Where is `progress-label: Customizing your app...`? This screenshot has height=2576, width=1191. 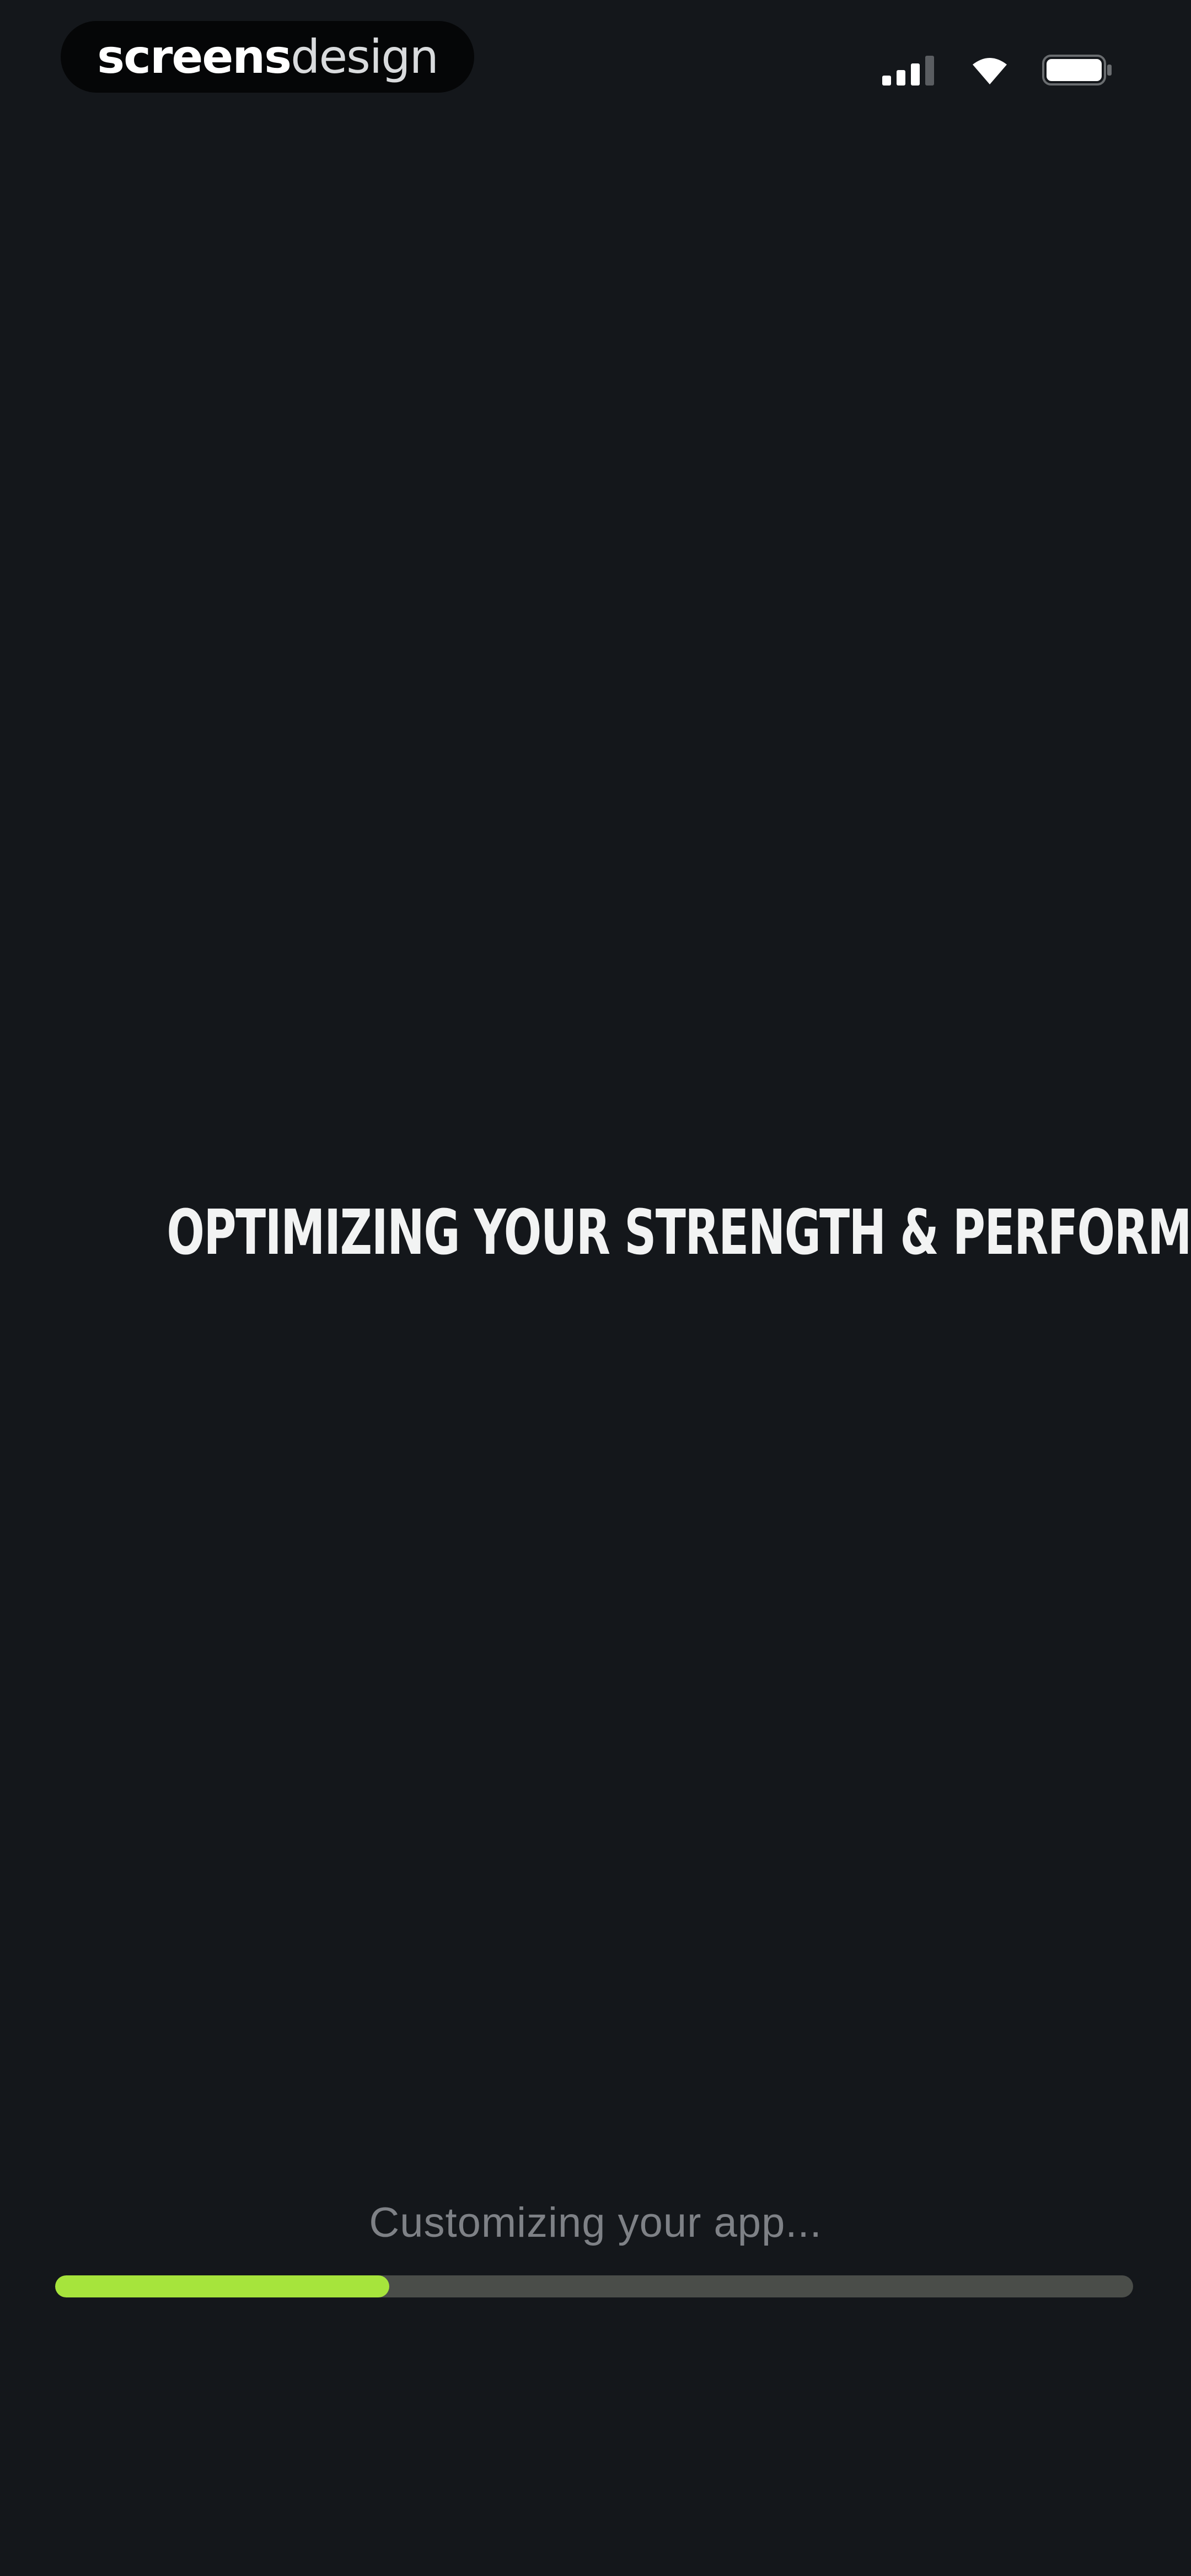 progress-label: Customizing your app... is located at coordinates (595, 2222).